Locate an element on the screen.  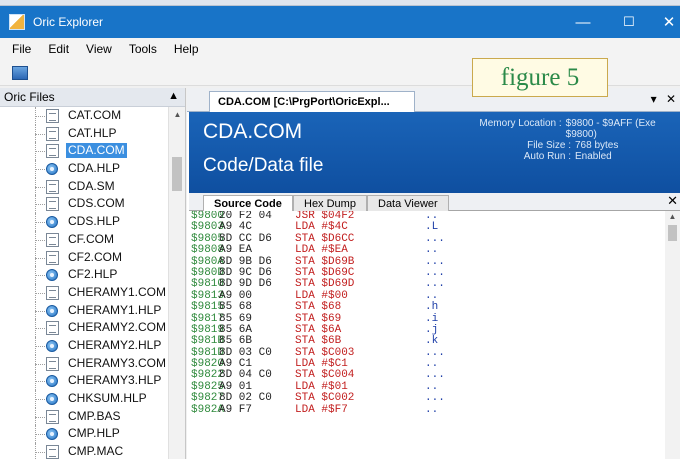
code-line: $981B 85 6B STA $6B .k is located at coordinates (427, 341).